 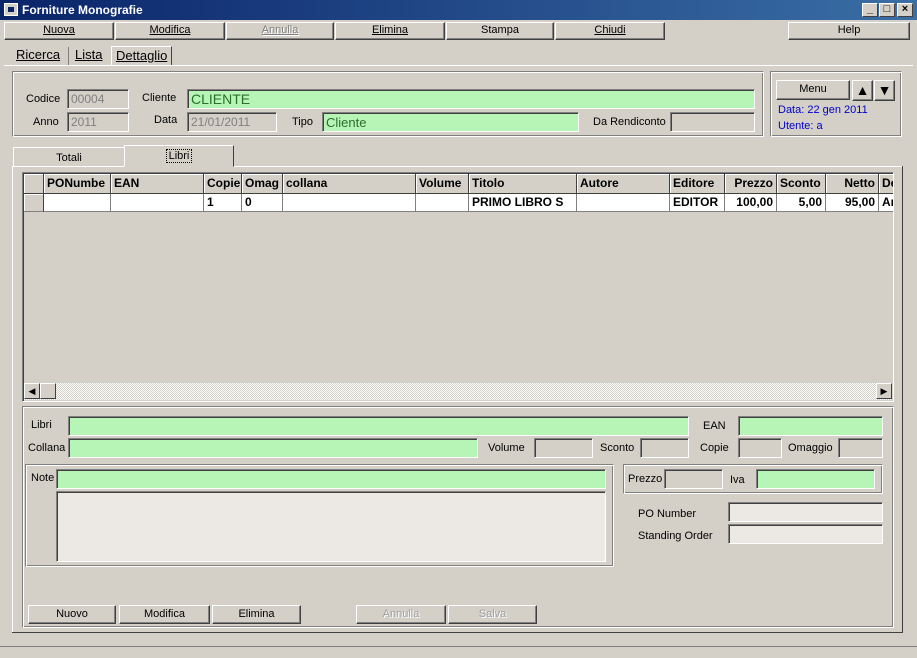 What do you see at coordinates (11, 9) in the screenshot?
I see `app-icon` at bounding box center [11, 9].